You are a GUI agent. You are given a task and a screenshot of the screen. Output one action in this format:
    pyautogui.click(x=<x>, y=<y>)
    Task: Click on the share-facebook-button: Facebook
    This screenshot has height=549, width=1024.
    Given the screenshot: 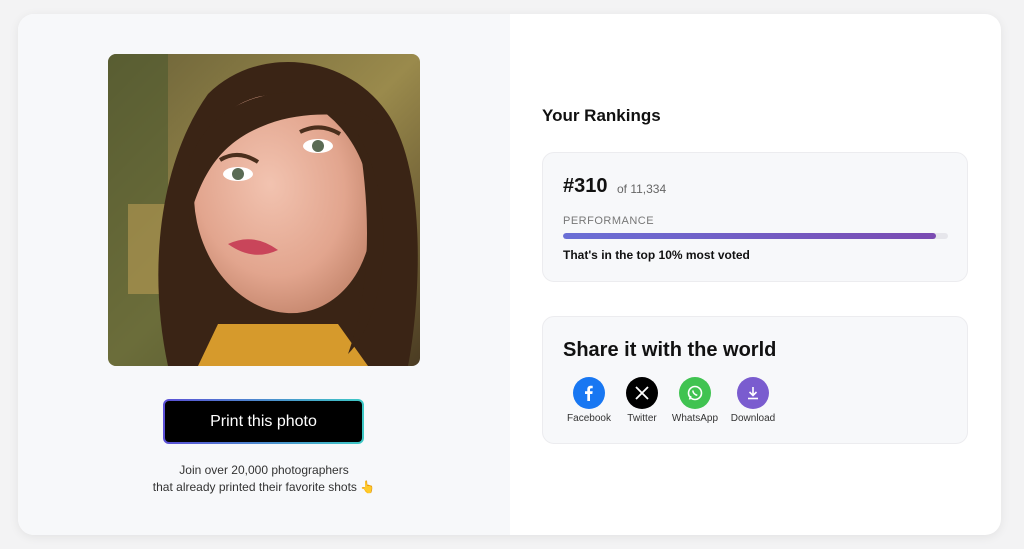 What is the action you would take?
    pyautogui.click(x=589, y=400)
    